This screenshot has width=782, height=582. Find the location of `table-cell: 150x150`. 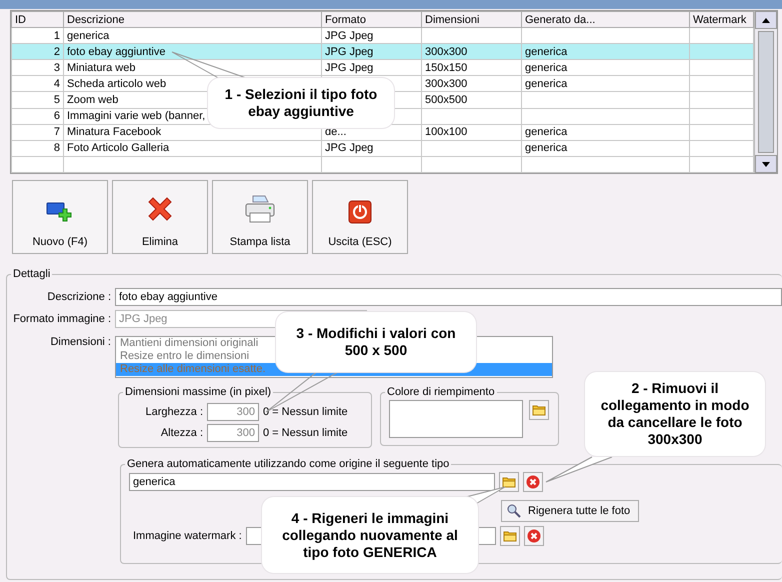

table-cell: 150x150 is located at coordinates (472, 68).